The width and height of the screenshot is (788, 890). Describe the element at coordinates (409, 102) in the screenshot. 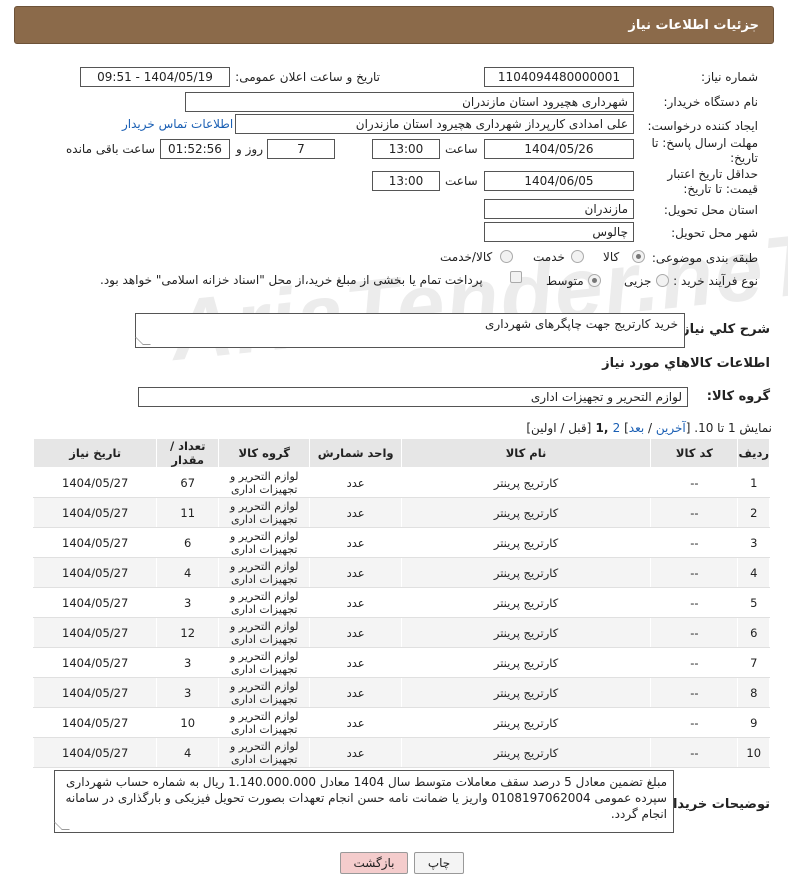

I see `buyer-org-field: شهرداری هچیرود استان مازندران` at that location.